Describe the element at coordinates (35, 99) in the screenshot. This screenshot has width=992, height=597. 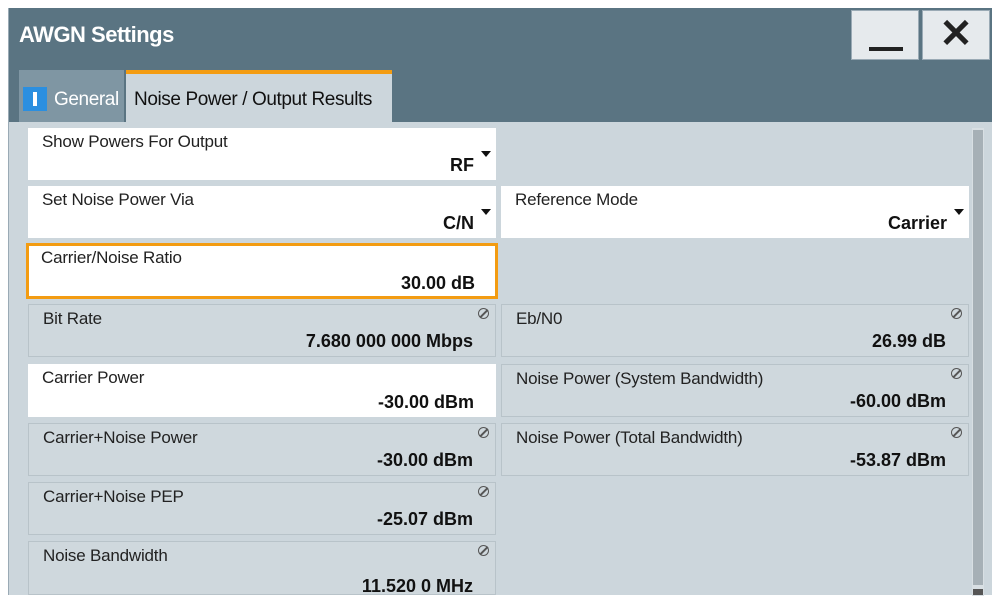
I see `info-icon` at that location.